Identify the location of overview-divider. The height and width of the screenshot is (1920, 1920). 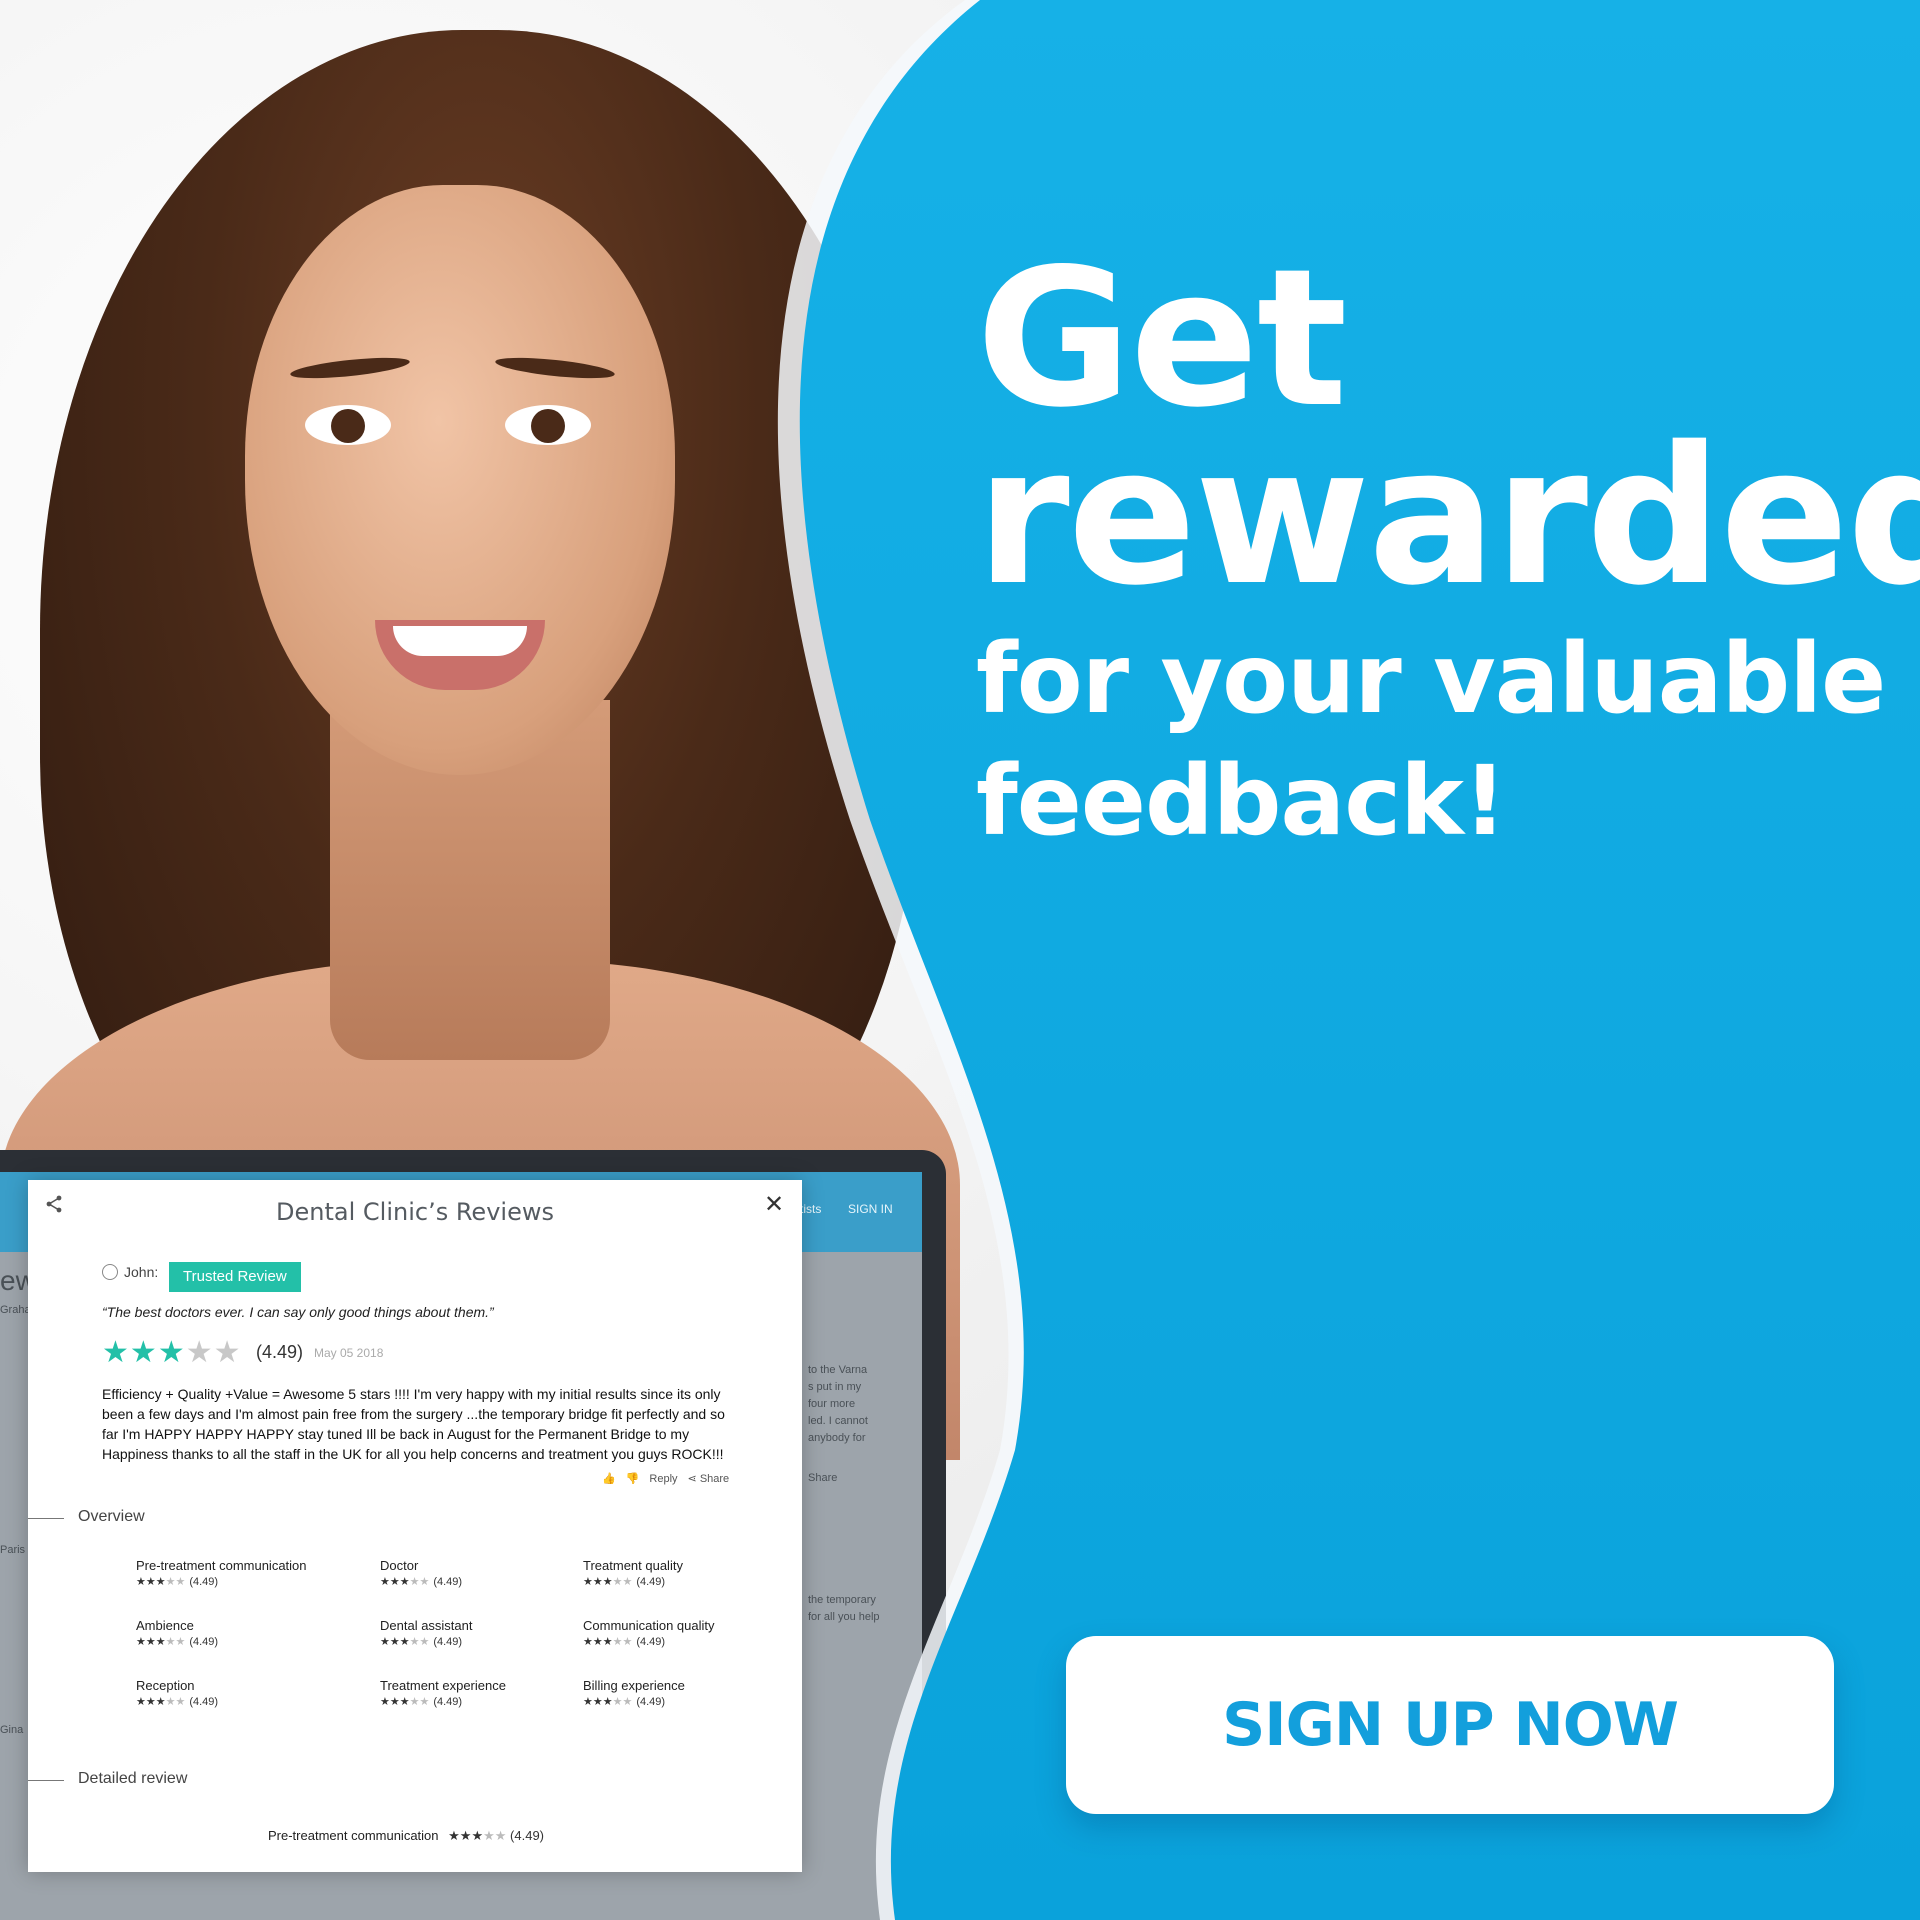
(46, 1518).